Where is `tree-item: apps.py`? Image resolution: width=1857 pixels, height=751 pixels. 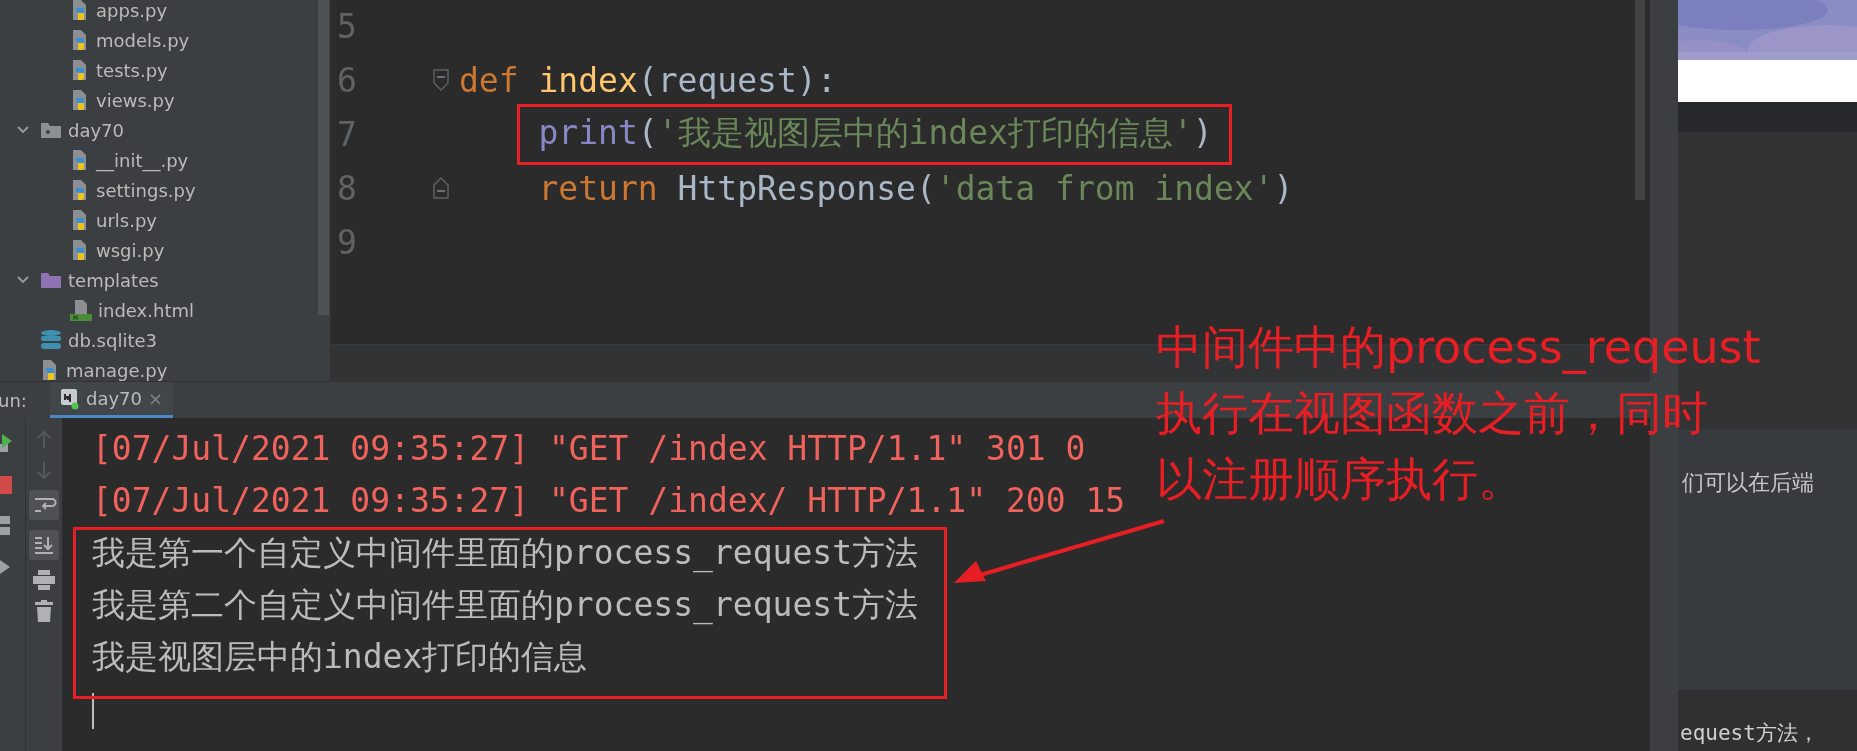
tree-item: apps.py is located at coordinates (132, 10).